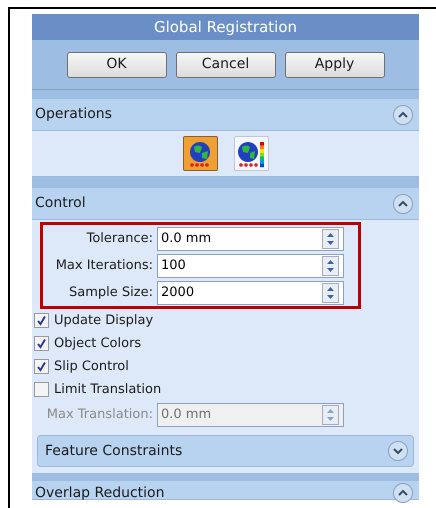 This screenshot has height=508, width=436. Describe the element at coordinates (225, 451) in the screenshot. I see `subsection-header: Feature Constraints` at that location.